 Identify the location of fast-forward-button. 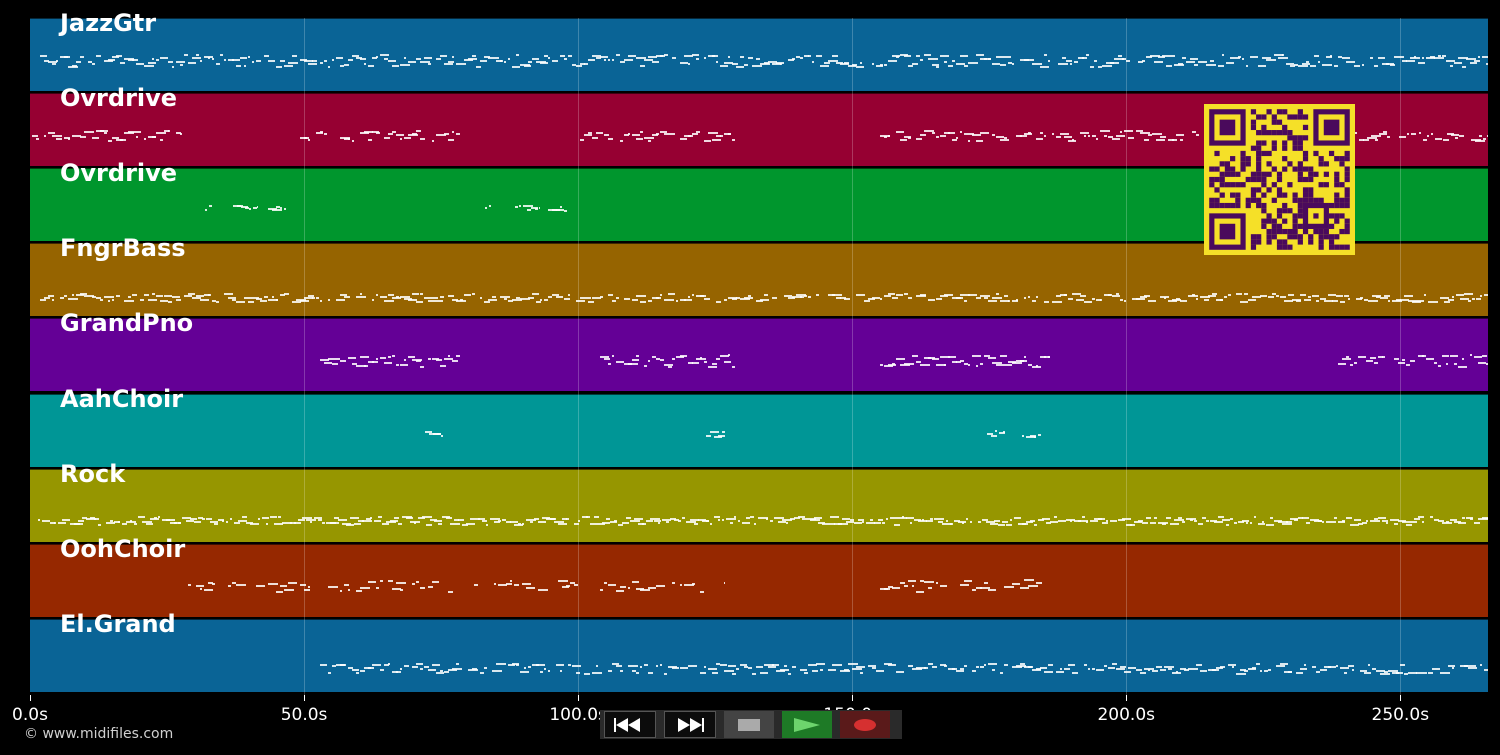
(690, 724).